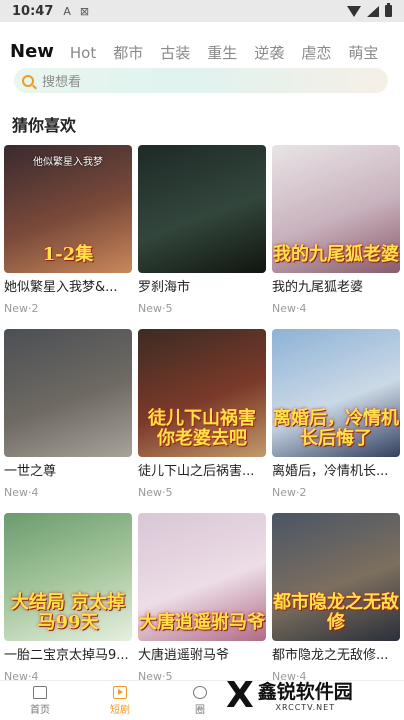 This screenshot has height=720, width=404. What do you see at coordinates (68, 612) in the screenshot?
I see `poster-title: 大结局 京太掉马99天` at bounding box center [68, 612].